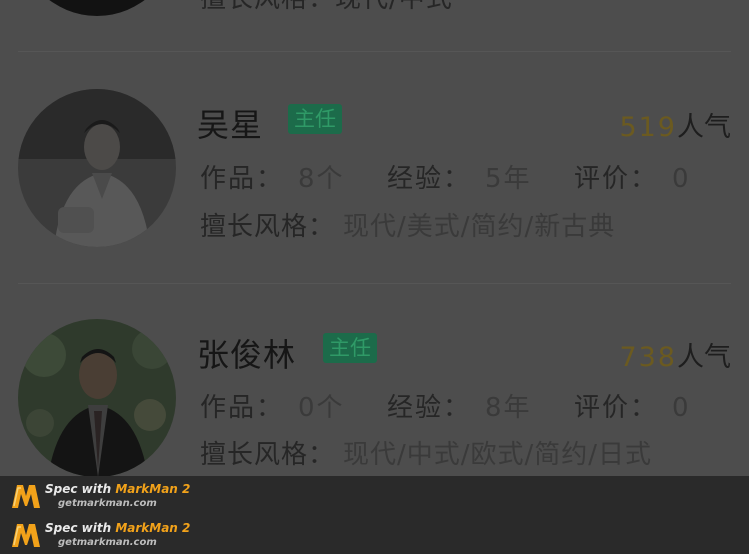 This screenshot has width=749, height=554. What do you see at coordinates (508, 408) in the screenshot?
I see `experience-value: 8年` at bounding box center [508, 408].